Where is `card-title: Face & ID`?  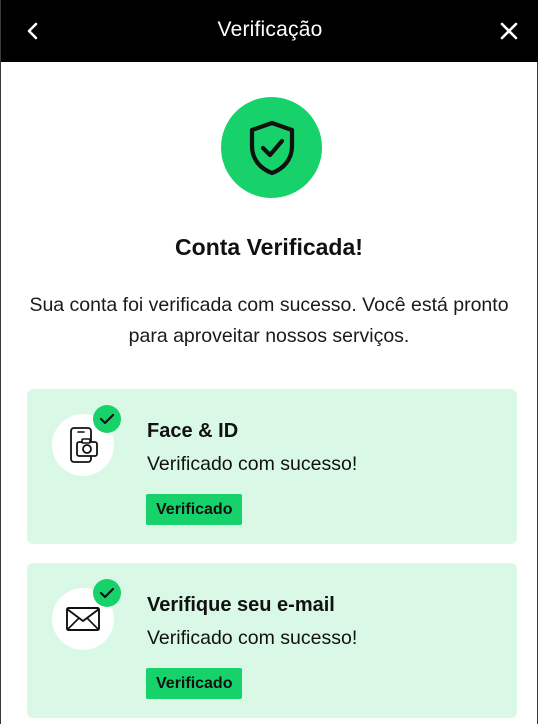 card-title: Face & ID is located at coordinates (193, 431).